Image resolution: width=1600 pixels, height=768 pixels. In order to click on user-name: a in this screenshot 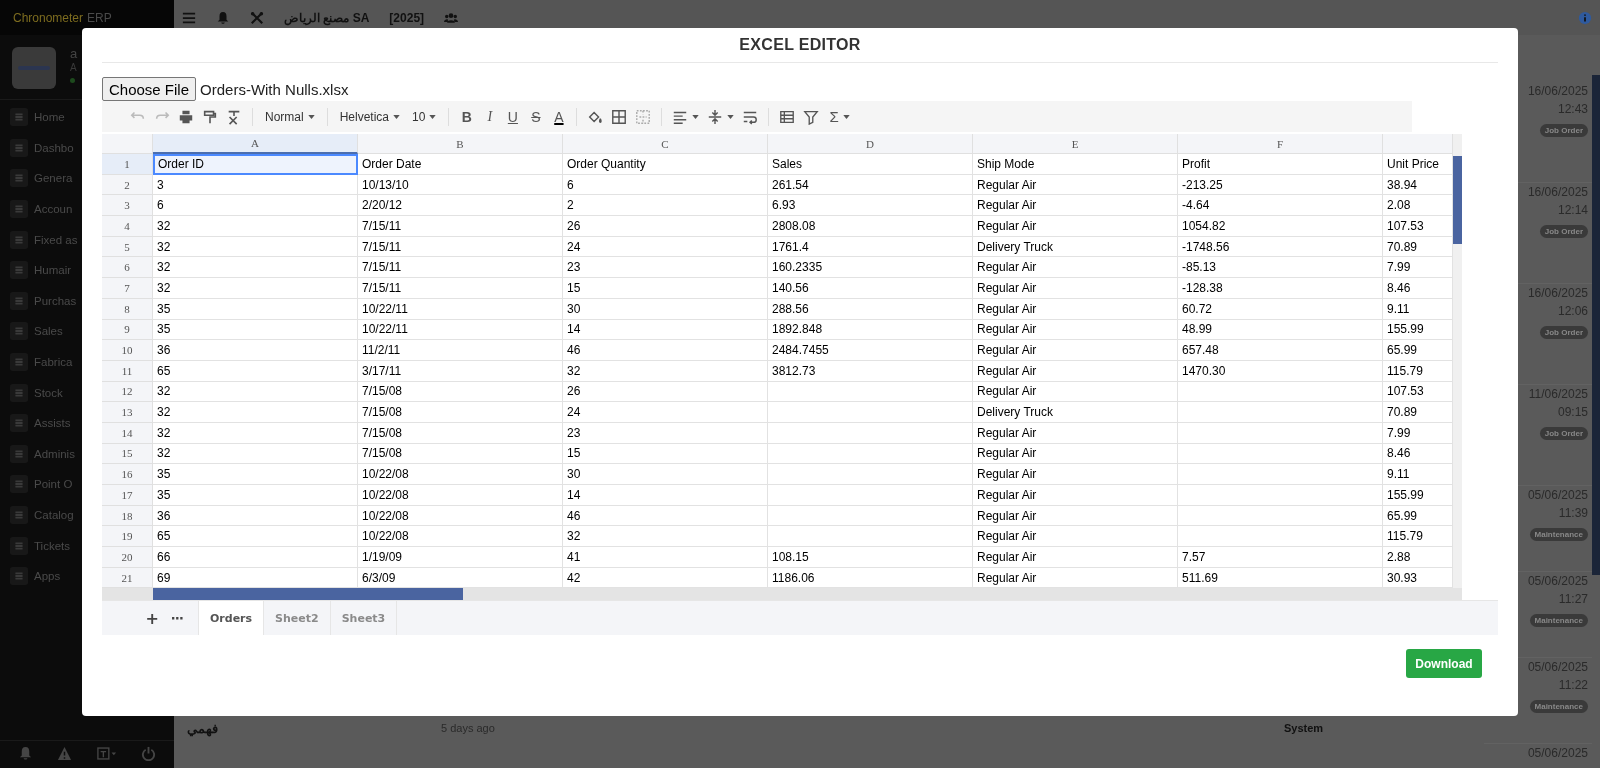, I will do `click(74, 54)`.